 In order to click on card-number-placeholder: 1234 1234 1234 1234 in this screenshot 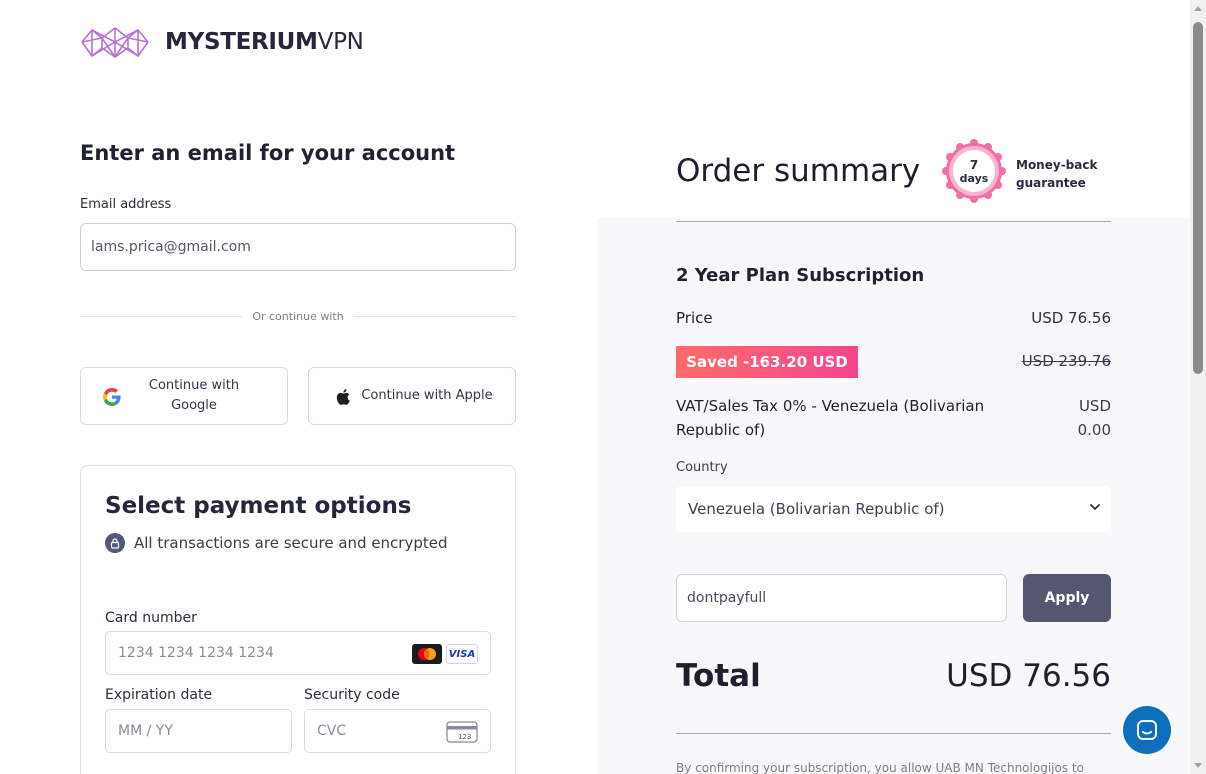, I will do `click(196, 653)`.